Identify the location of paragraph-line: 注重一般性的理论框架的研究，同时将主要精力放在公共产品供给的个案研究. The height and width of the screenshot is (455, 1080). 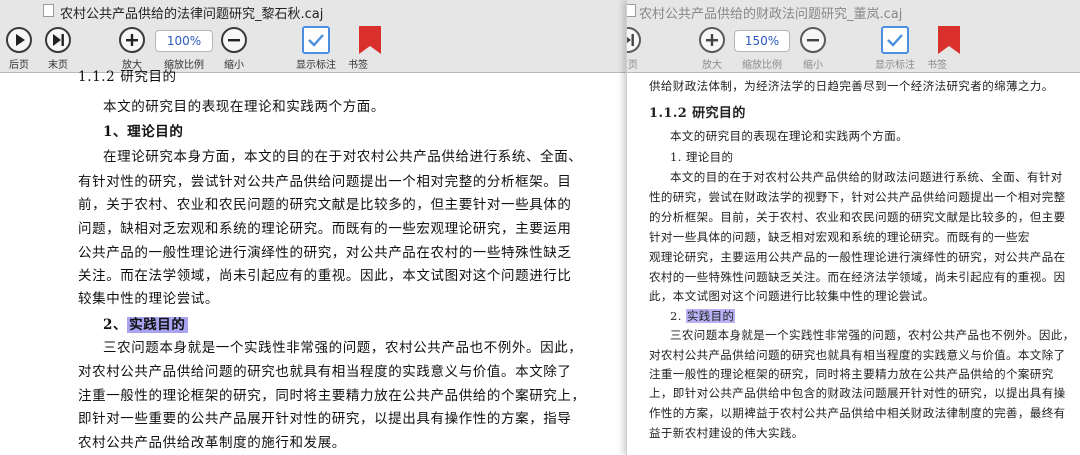
(851, 374).